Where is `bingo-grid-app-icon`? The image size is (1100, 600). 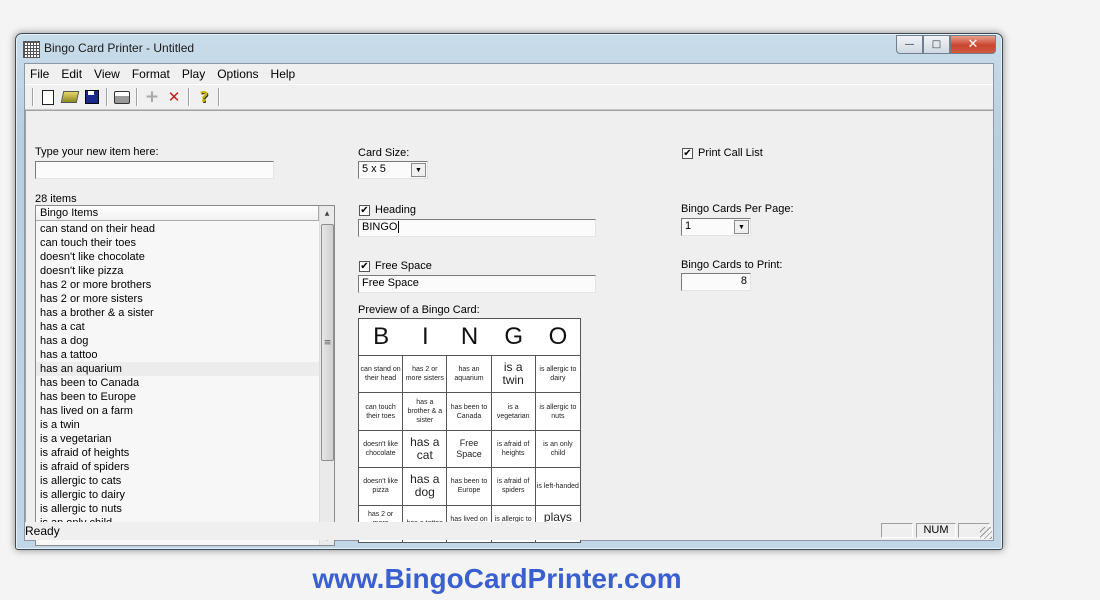 bingo-grid-app-icon is located at coordinates (31, 49).